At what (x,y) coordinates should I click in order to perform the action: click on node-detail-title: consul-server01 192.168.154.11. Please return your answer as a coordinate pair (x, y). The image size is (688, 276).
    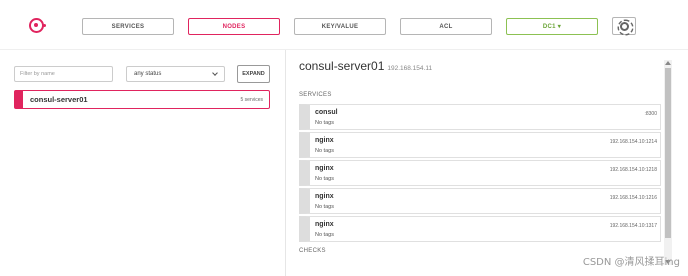
    Looking at the image, I should click on (365, 66).